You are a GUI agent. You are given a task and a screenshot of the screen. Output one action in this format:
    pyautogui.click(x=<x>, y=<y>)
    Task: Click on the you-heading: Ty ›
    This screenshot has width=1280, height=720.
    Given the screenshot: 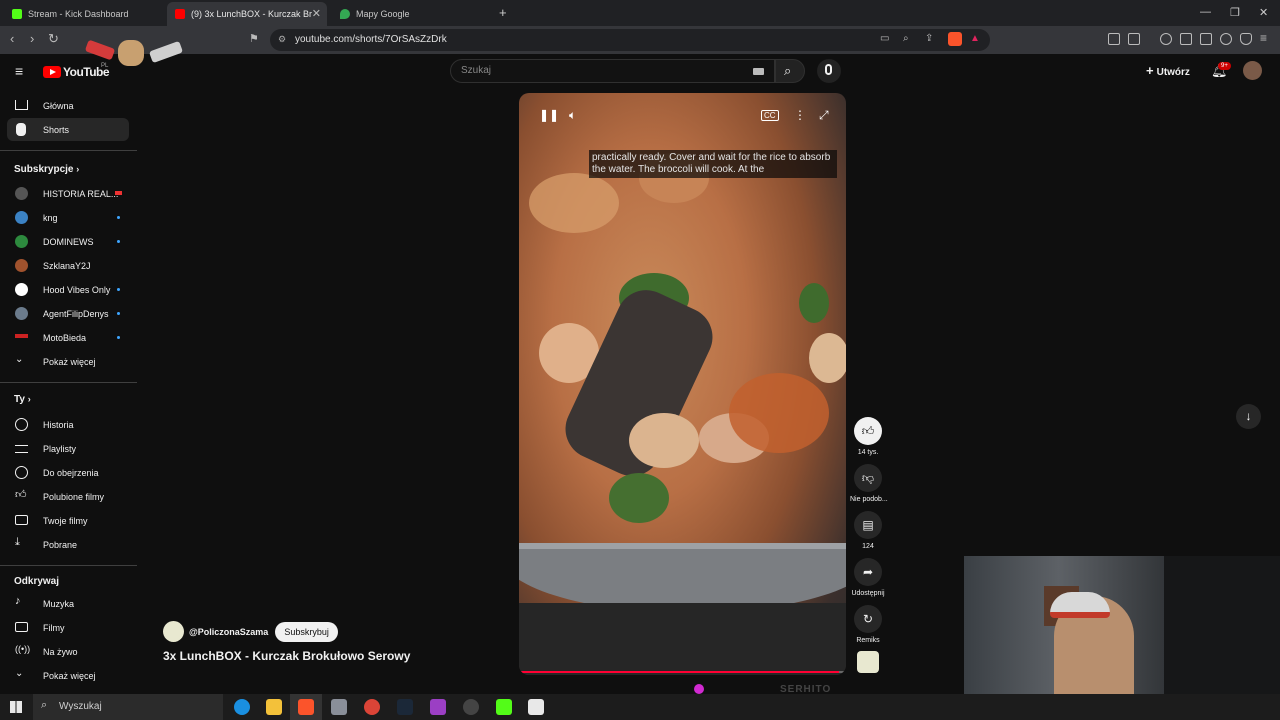 What is the action you would take?
    pyautogui.click(x=22, y=399)
    